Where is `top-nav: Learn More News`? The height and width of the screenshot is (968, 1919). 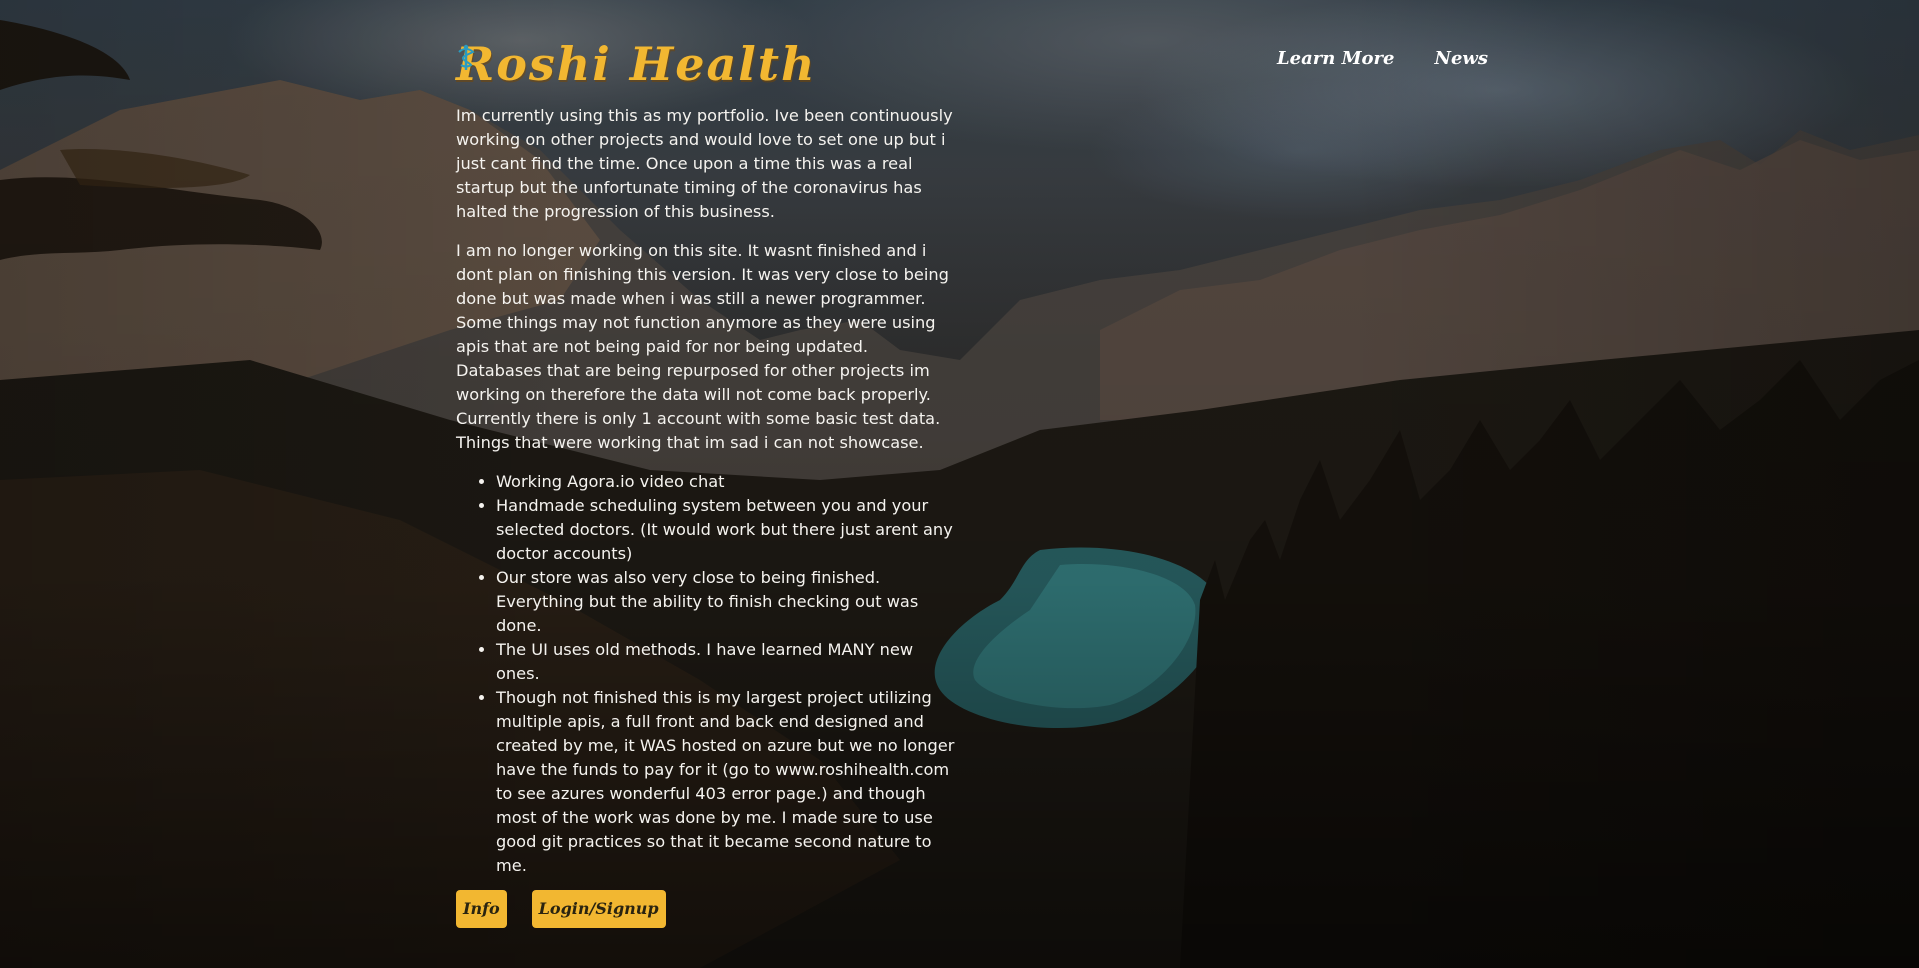 top-nav: Learn More News is located at coordinates (1382, 58).